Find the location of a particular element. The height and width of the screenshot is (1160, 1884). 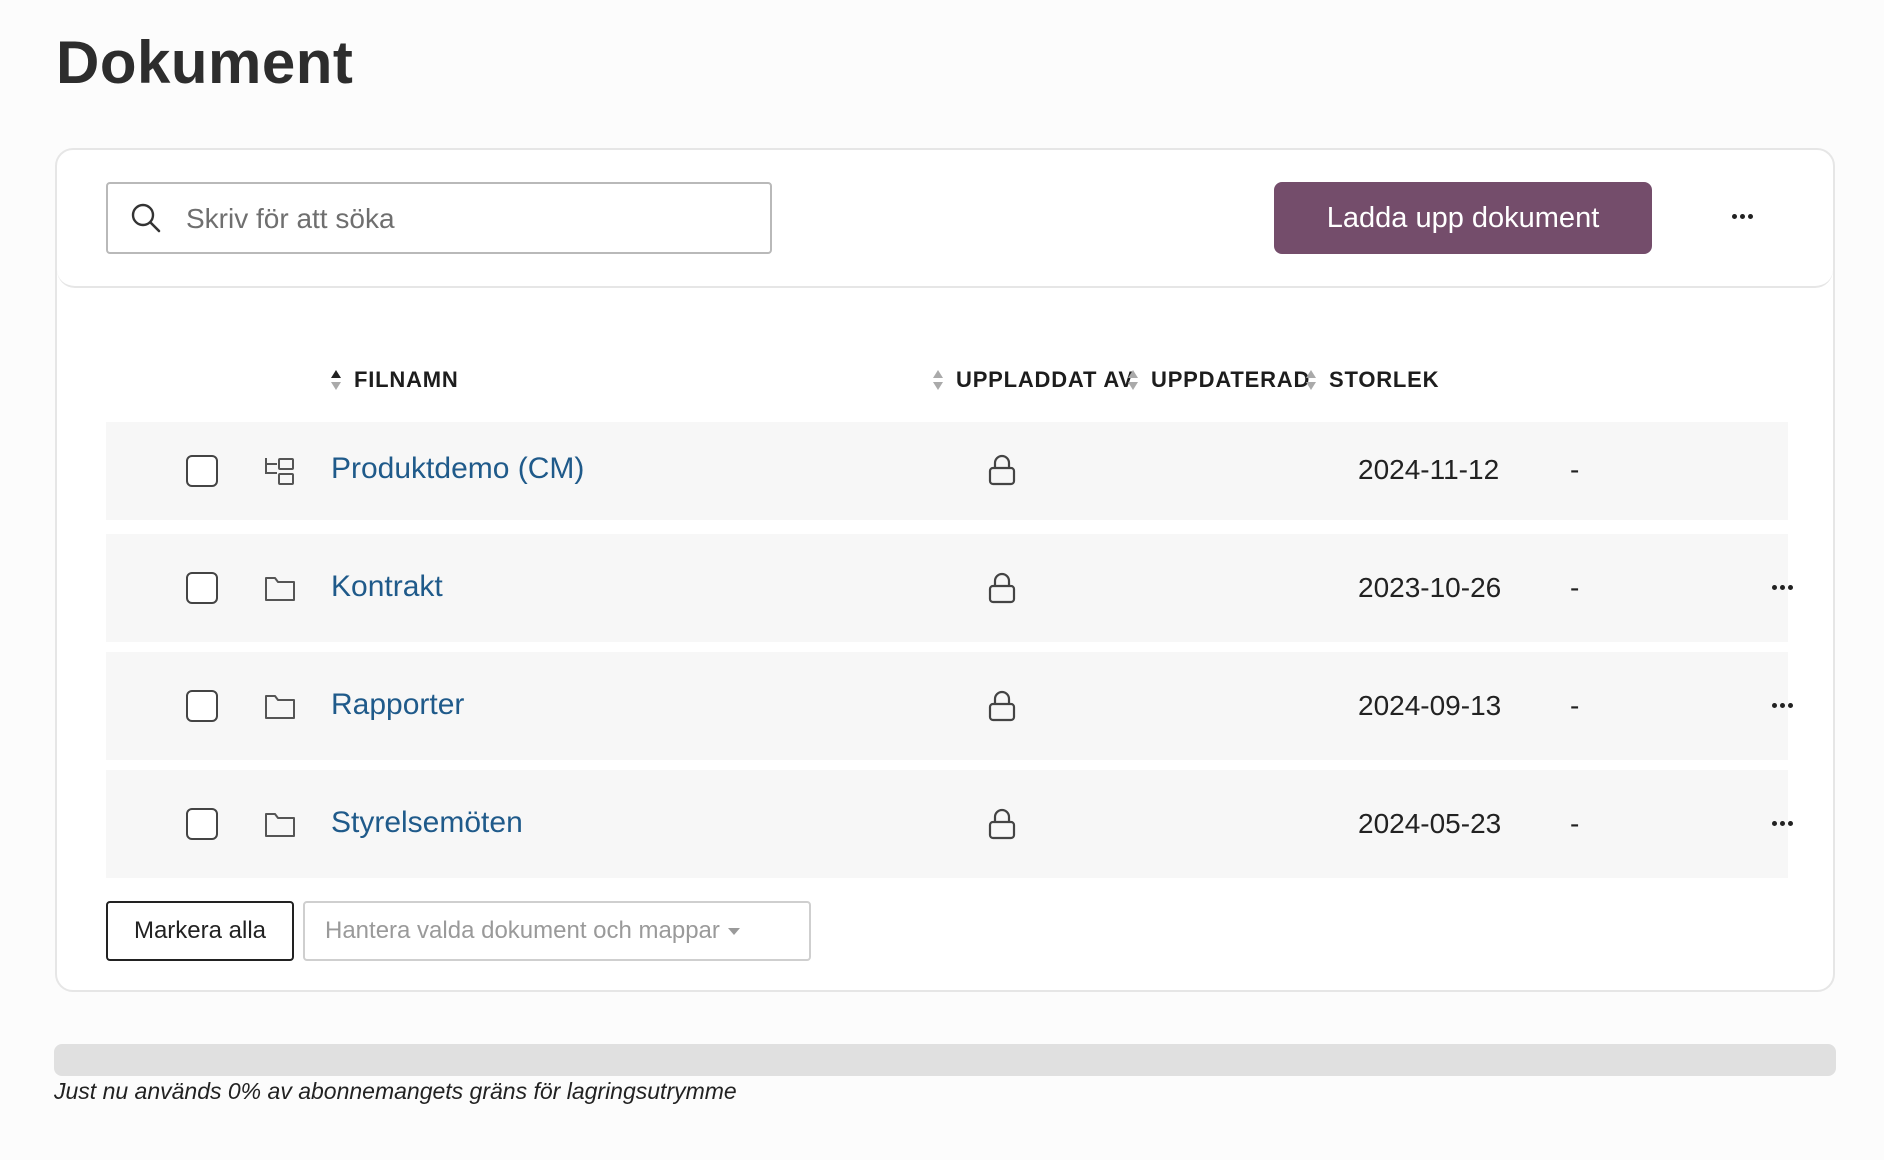

storage-usage-bar is located at coordinates (945, 1060).